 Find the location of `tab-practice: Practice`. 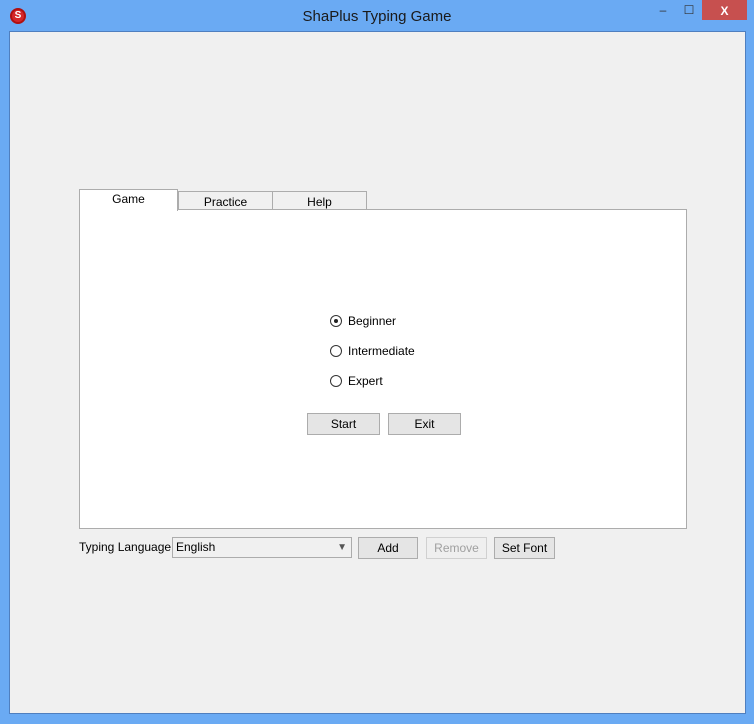

tab-practice: Practice is located at coordinates (225, 201).